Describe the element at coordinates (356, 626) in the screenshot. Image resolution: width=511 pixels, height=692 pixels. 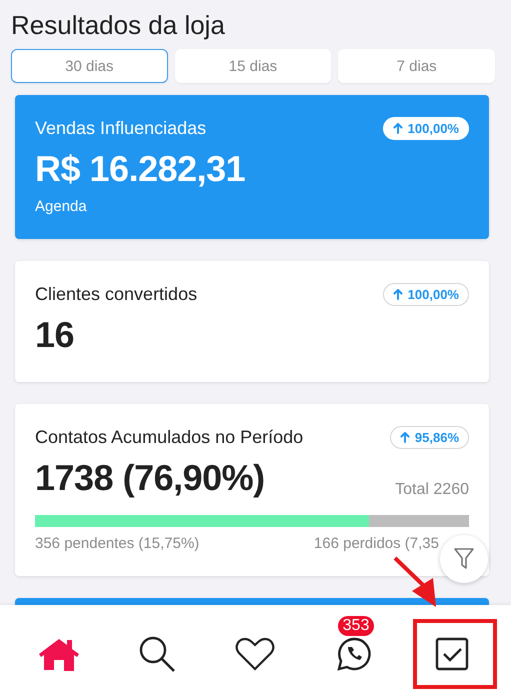
I see `notification-badge: 353` at that location.